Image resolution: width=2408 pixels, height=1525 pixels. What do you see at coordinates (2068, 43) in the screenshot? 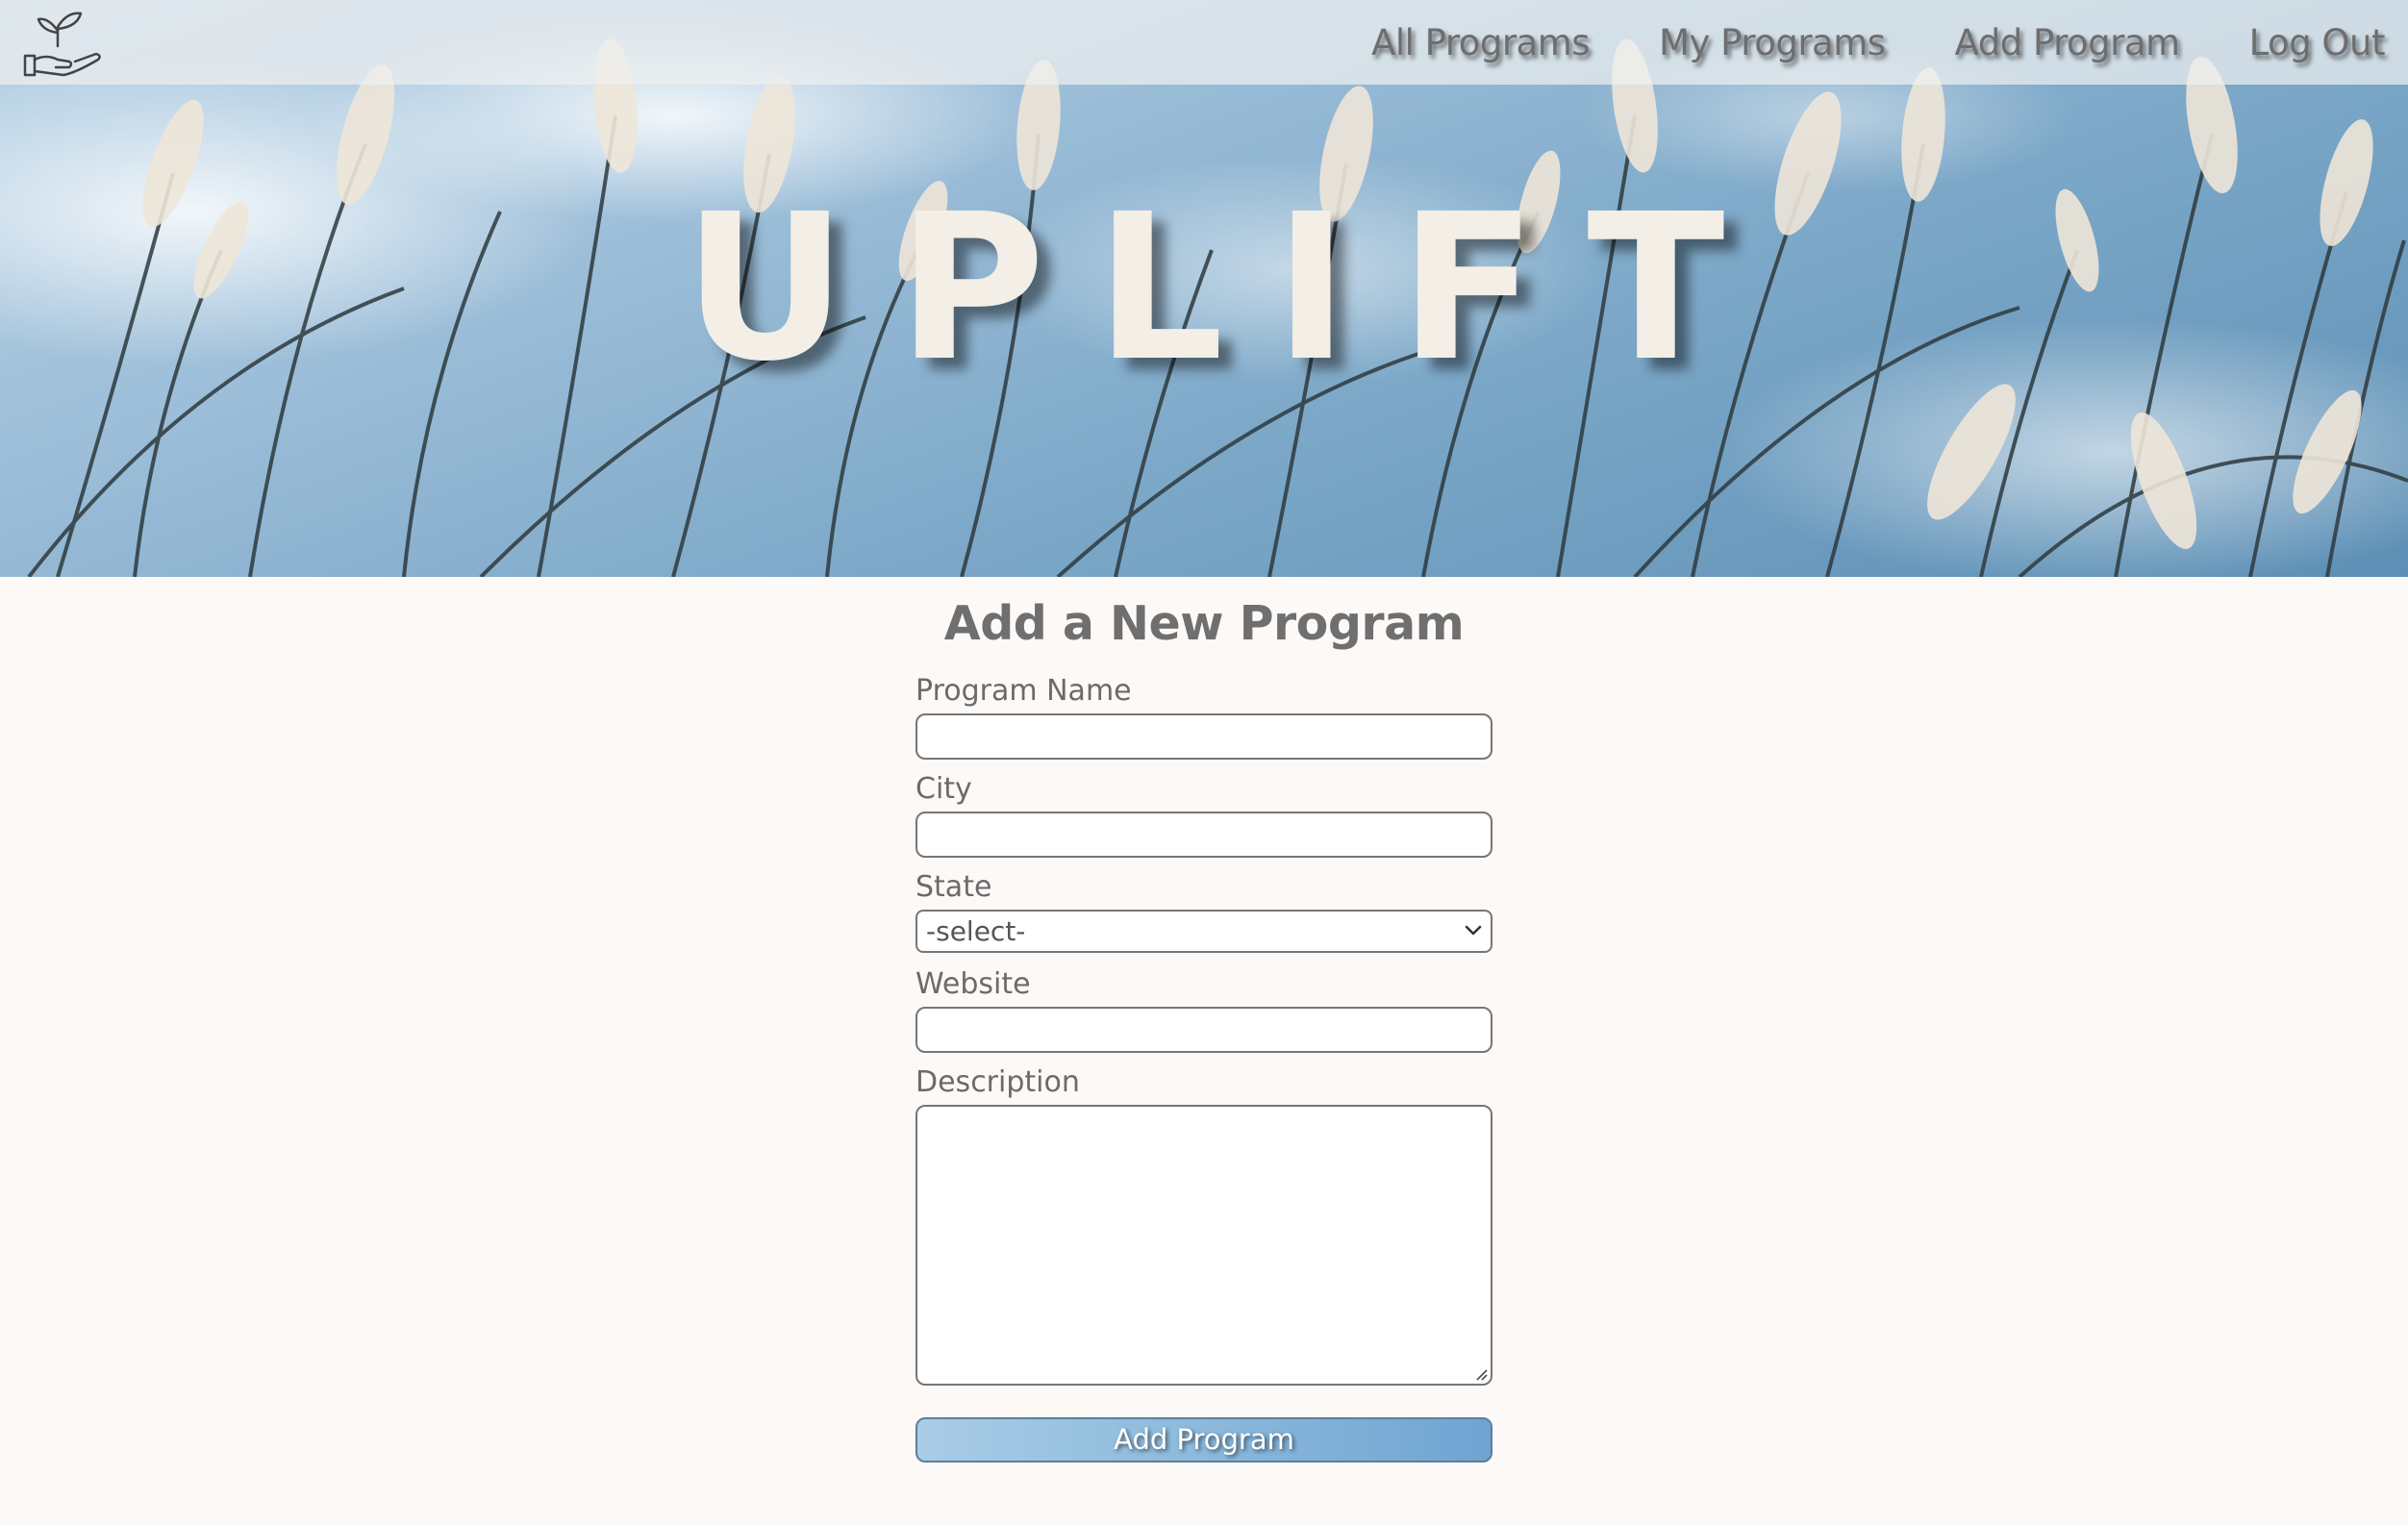
I see `nav-add-program: Add Program` at bounding box center [2068, 43].